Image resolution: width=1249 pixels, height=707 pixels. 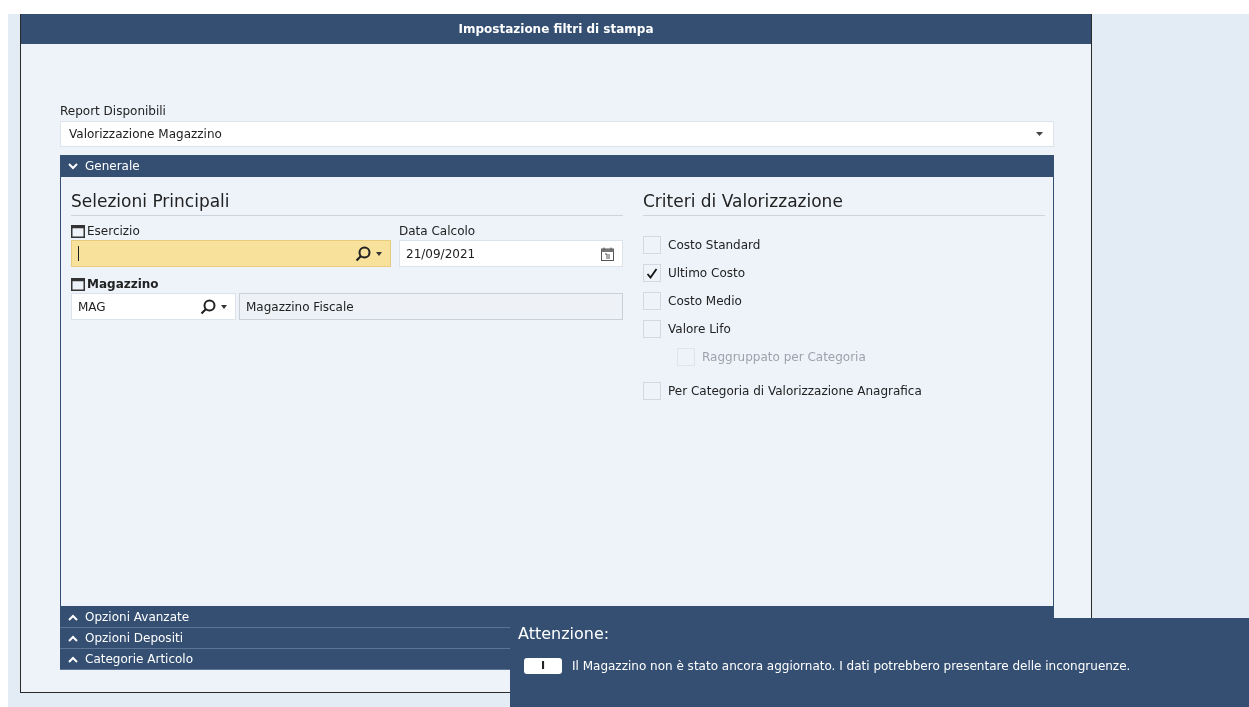 I want to click on group-title: Criteri di Valorizzazione, so click(x=844, y=203).